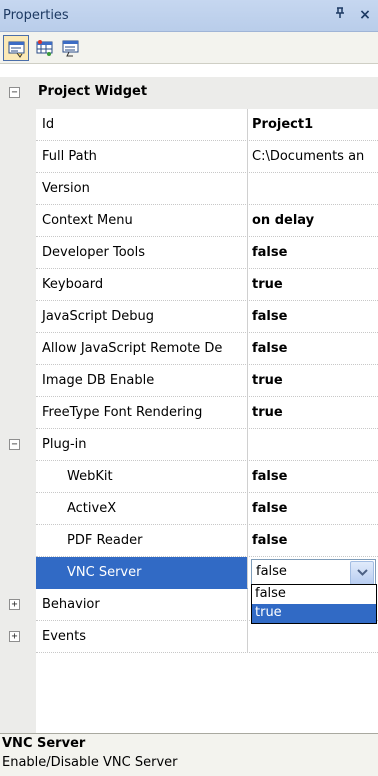 This screenshot has height=776, width=378. What do you see at coordinates (314, 613) in the screenshot?
I see `dropdown-option-true: true` at bounding box center [314, 613].